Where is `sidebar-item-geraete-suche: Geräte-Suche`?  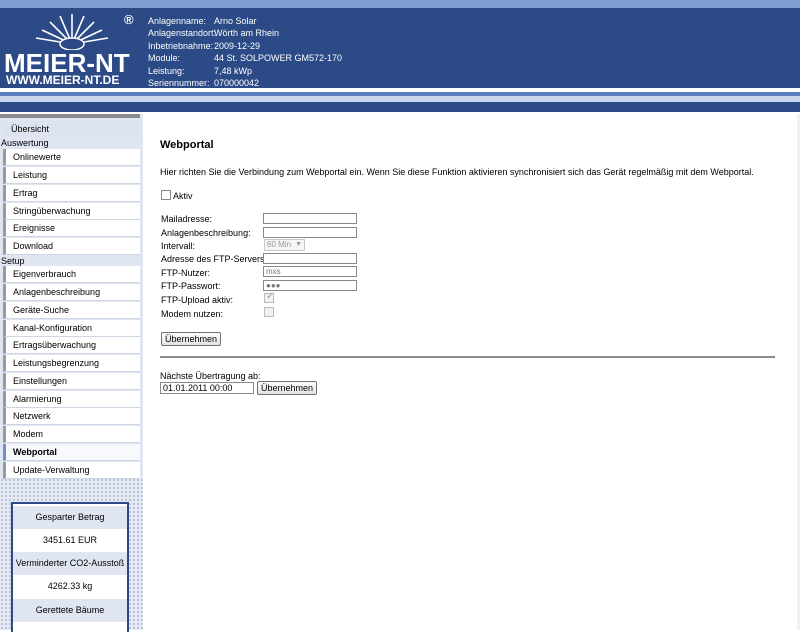
sidebar-item-geraete-suche: Geräte-Suche is located at coordinates (71, 310).